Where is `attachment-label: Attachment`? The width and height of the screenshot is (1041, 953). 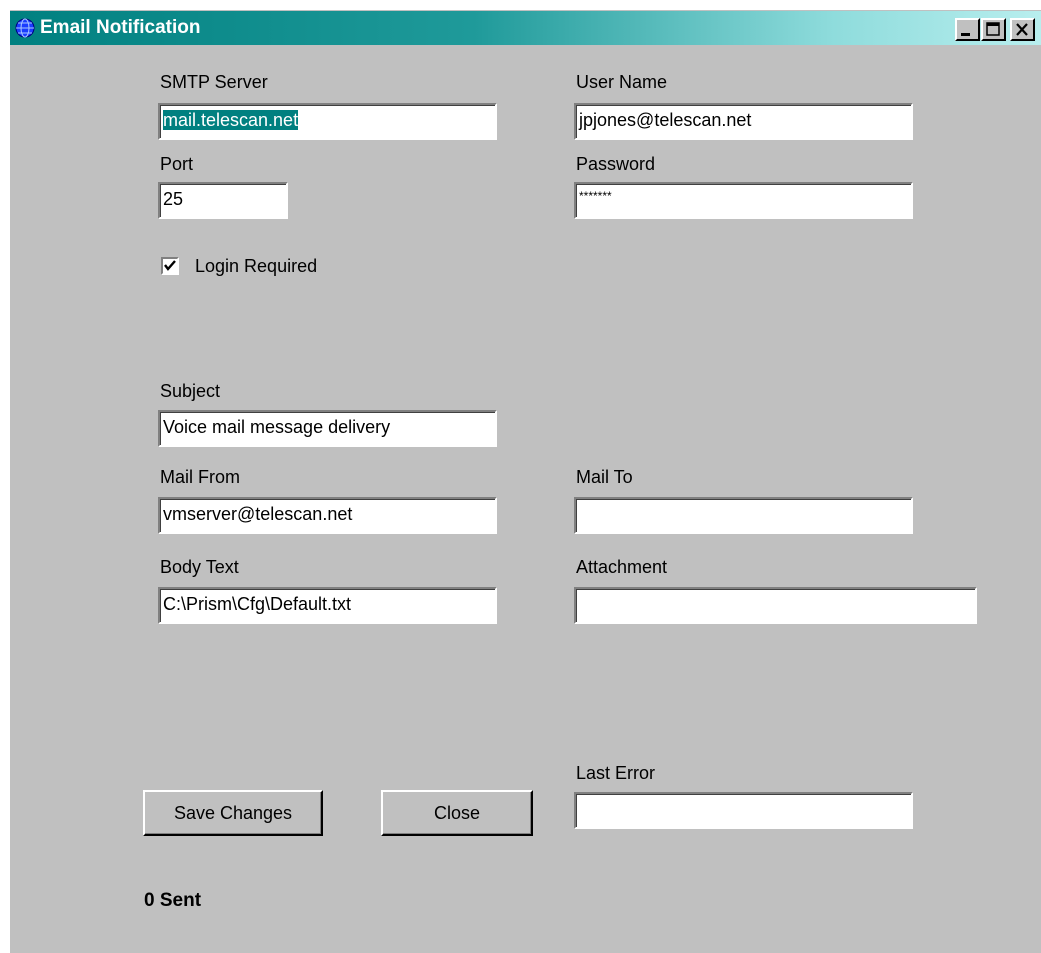 attachment-label: Attachment is located at coordinates (622, 567).